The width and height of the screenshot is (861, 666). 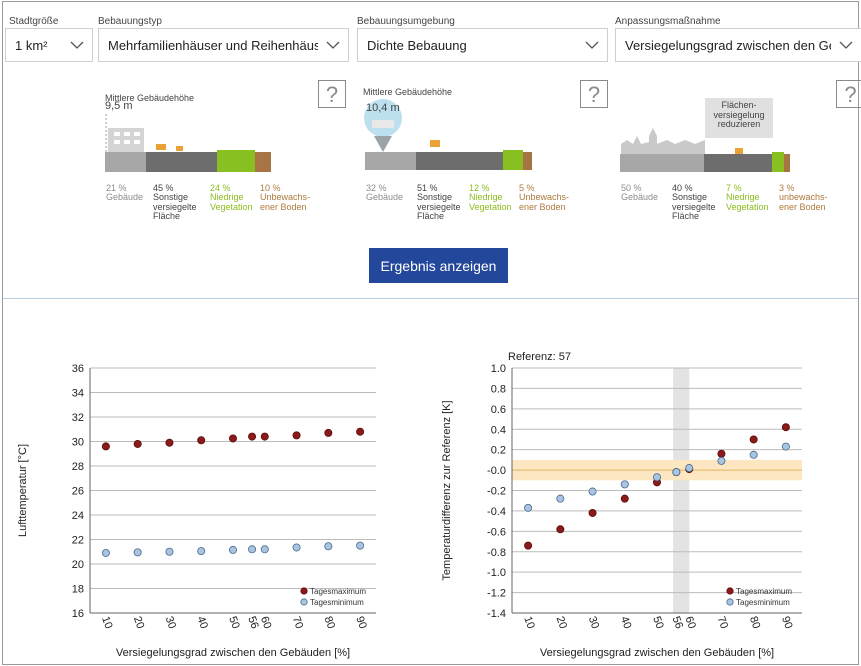 I want to click on y-tick-label: 0.2, so click(x=498, y=451).